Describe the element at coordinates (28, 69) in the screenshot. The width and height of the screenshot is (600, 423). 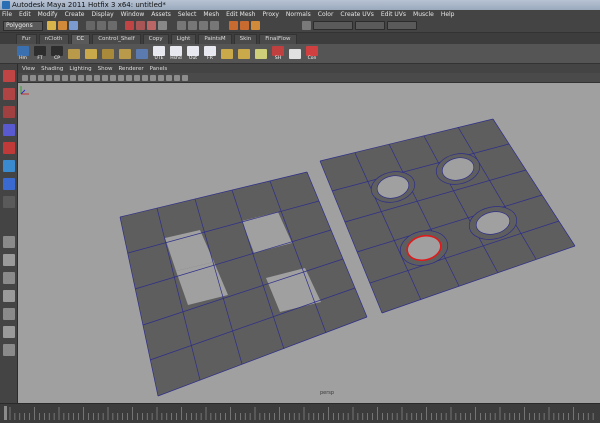
I see `panel-menu-view: View` at that location.